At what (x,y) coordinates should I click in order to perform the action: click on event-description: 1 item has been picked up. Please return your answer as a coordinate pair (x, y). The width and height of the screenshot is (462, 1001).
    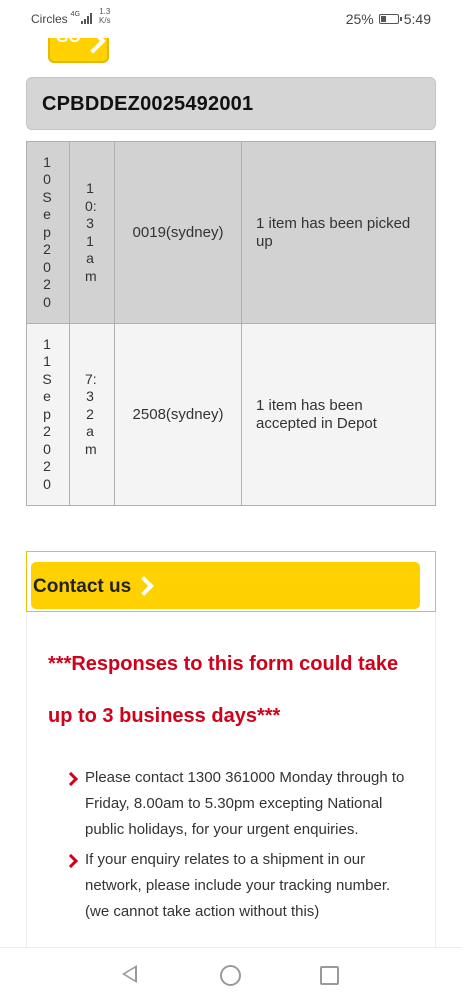
    Looking at the image, I should click on (338, 232).